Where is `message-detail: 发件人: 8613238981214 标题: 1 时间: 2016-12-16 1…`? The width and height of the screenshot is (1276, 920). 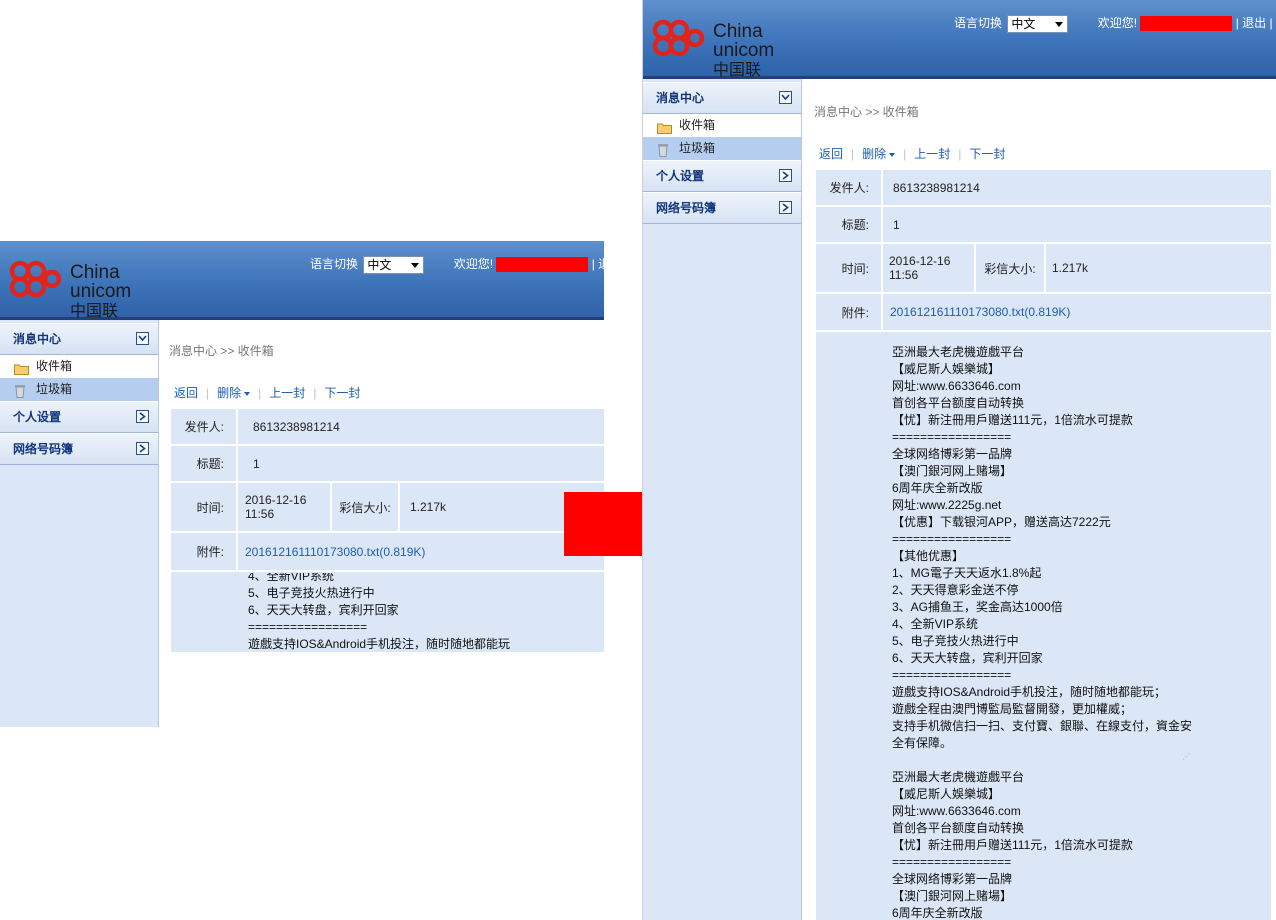 message-detail: 发件人: 8613238981214 标题: 1 时间: 2016-12-16 1… is located at coordinates (387, 530).